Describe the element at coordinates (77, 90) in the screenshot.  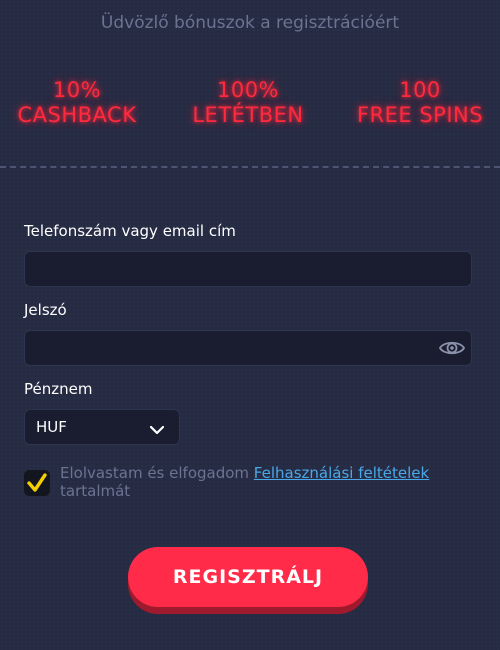
I see `bonus-value: 10%` at that location.